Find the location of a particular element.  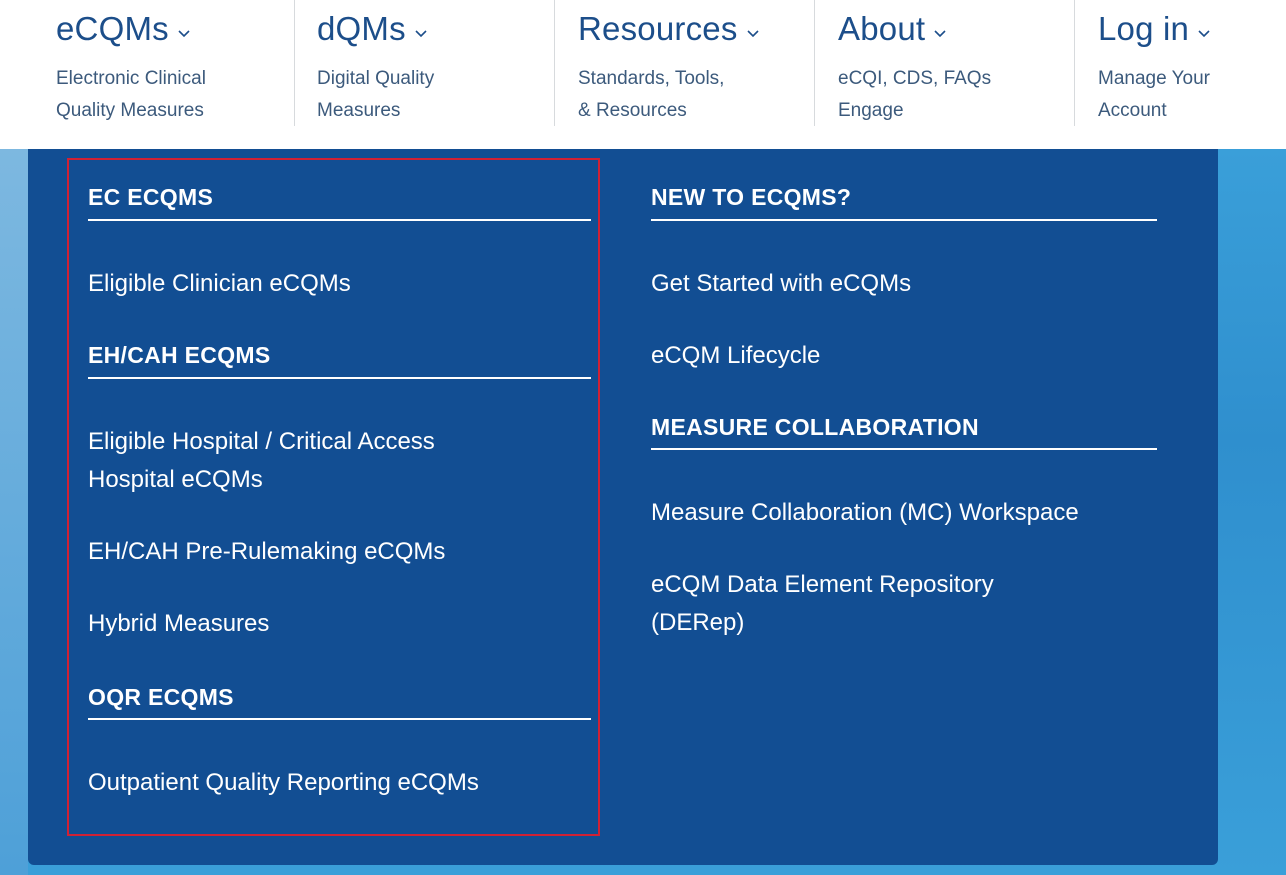

section-heading-measure-collaboration: MEASURE COLLABORATION is located at coordinates (815, 427).